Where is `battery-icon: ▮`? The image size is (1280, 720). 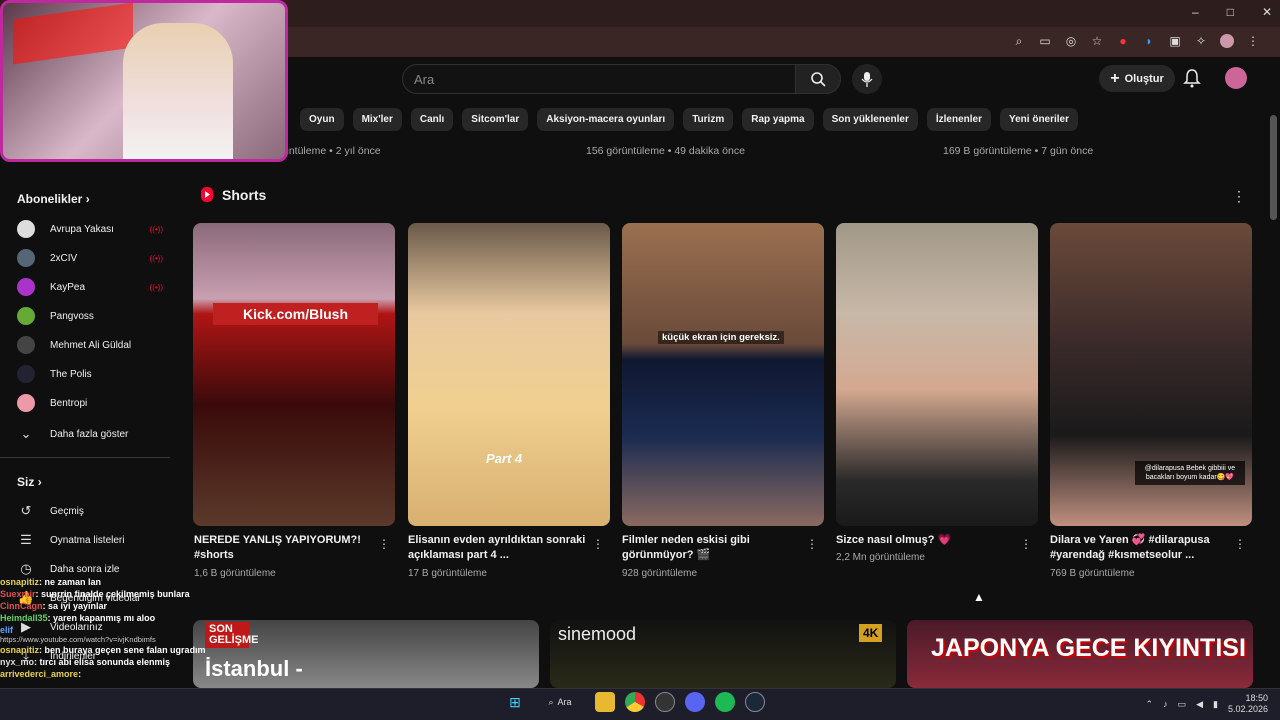 battery-icon: ▮ is located at coordinates (1215, 704).